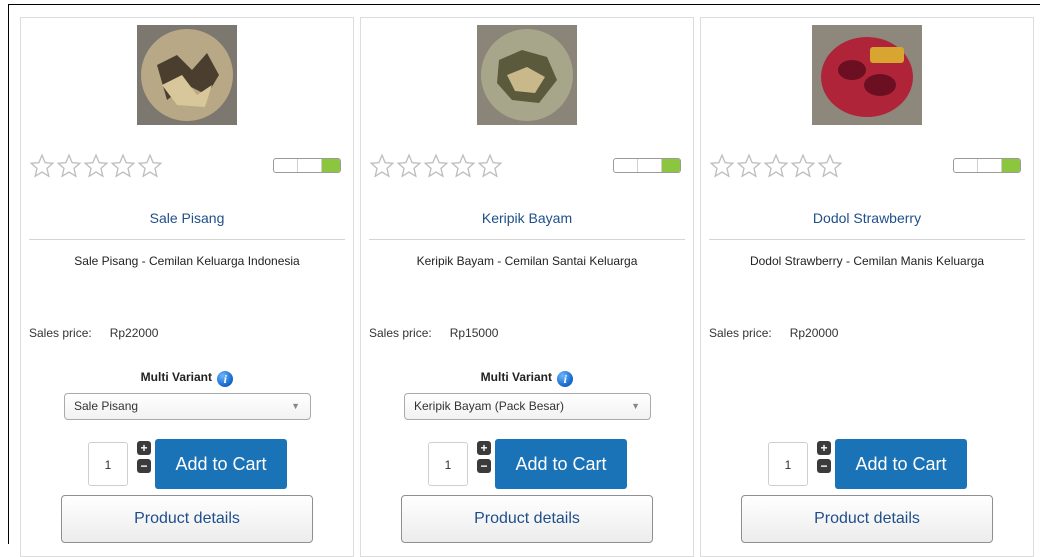 The height and width of the screenshot is (557, 1040). What do you see at coordinates (187, 218) in the screenshot?
I see `product-name-link: Sale Pisang` at bounding box center [187, 218].